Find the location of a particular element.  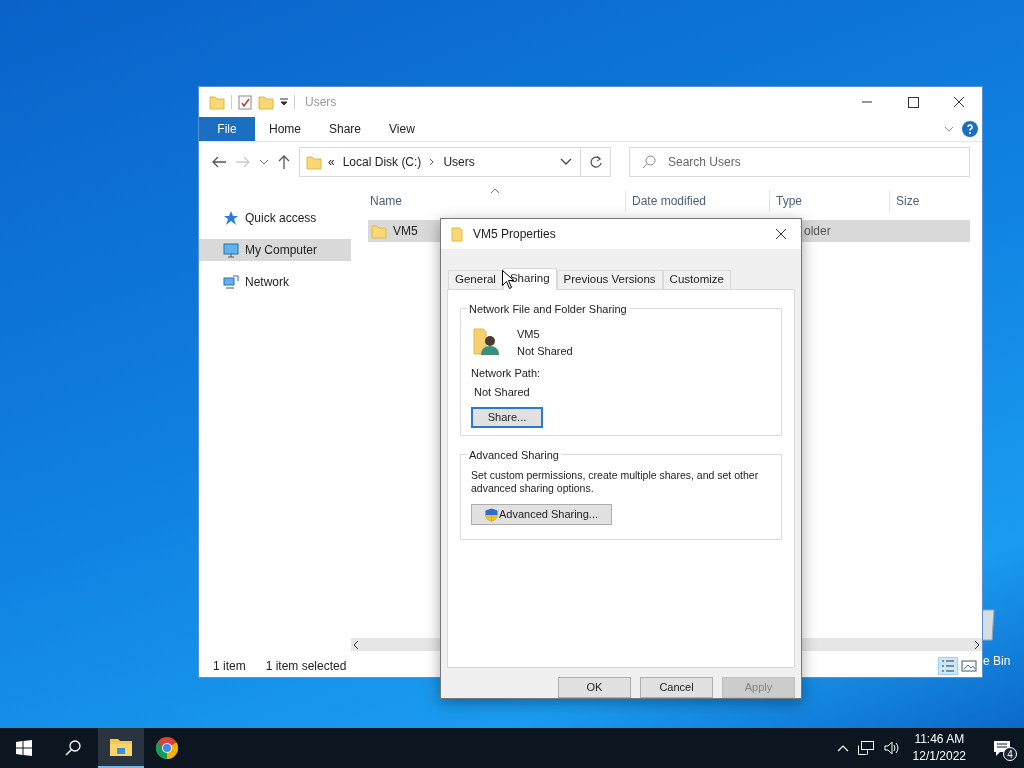

taskbar-app is located at coordinates (121, 748).